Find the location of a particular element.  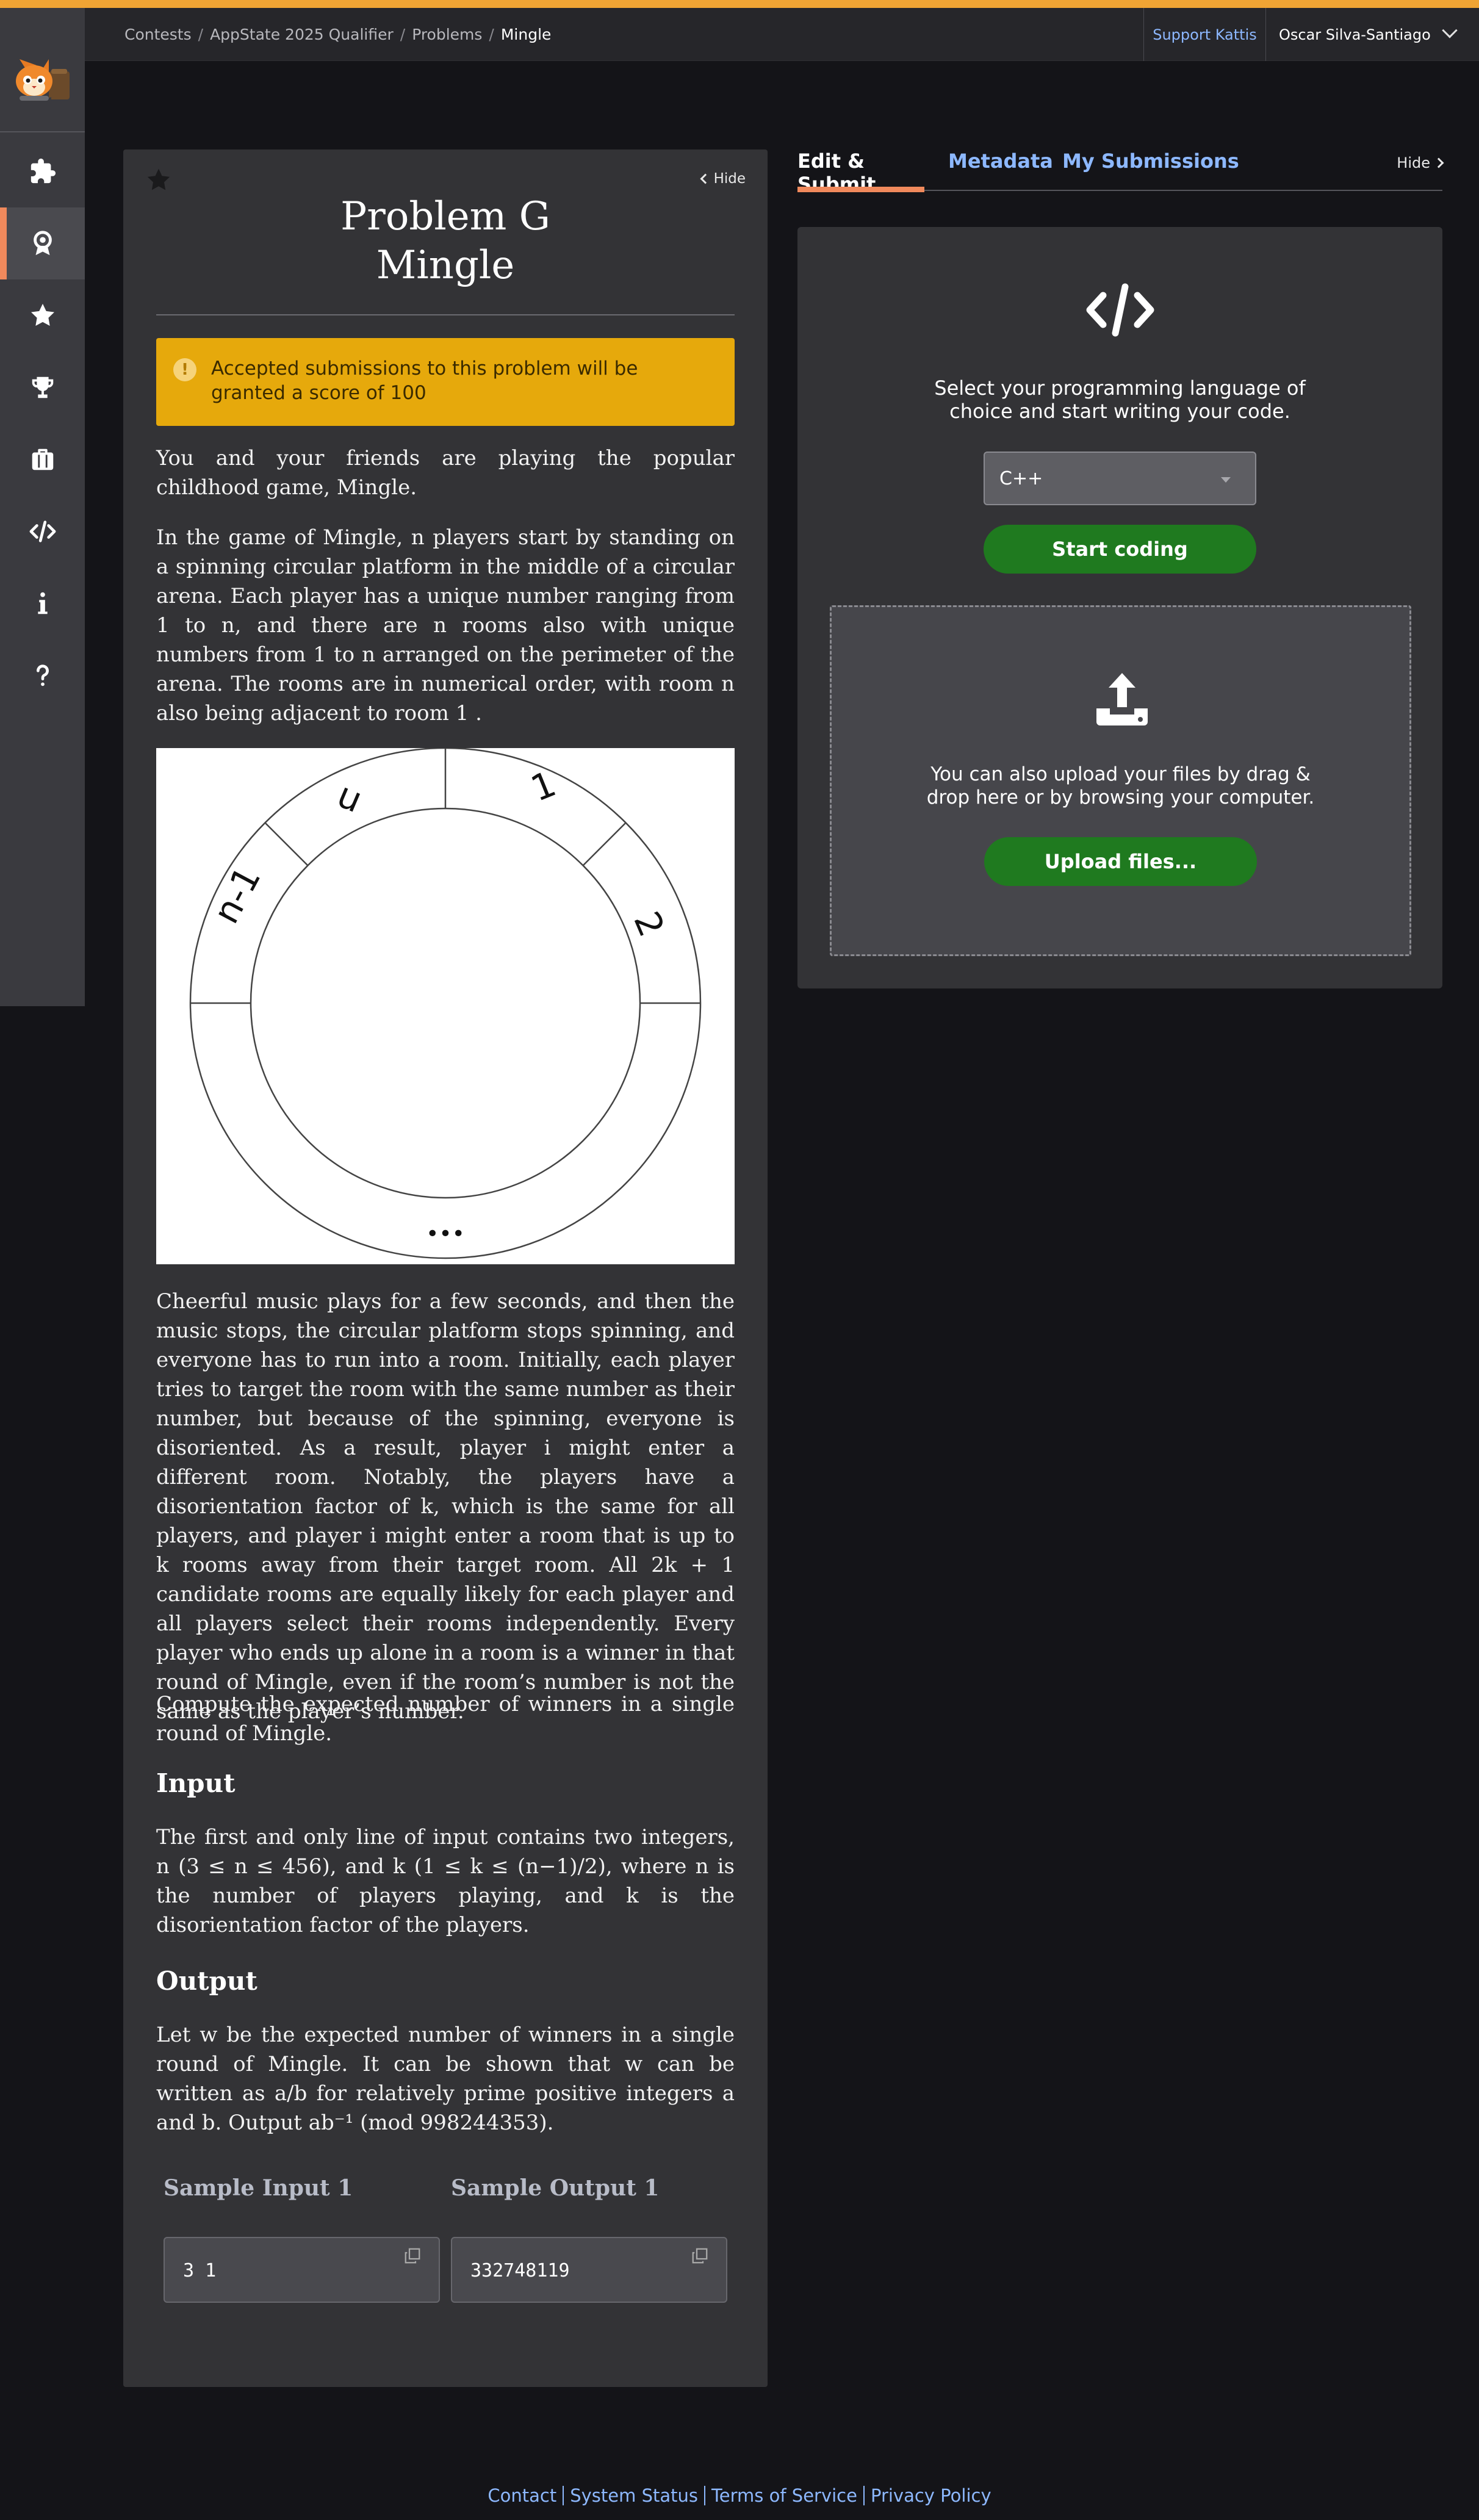

room-label-2: 2 is located at coordinates (649, 924).